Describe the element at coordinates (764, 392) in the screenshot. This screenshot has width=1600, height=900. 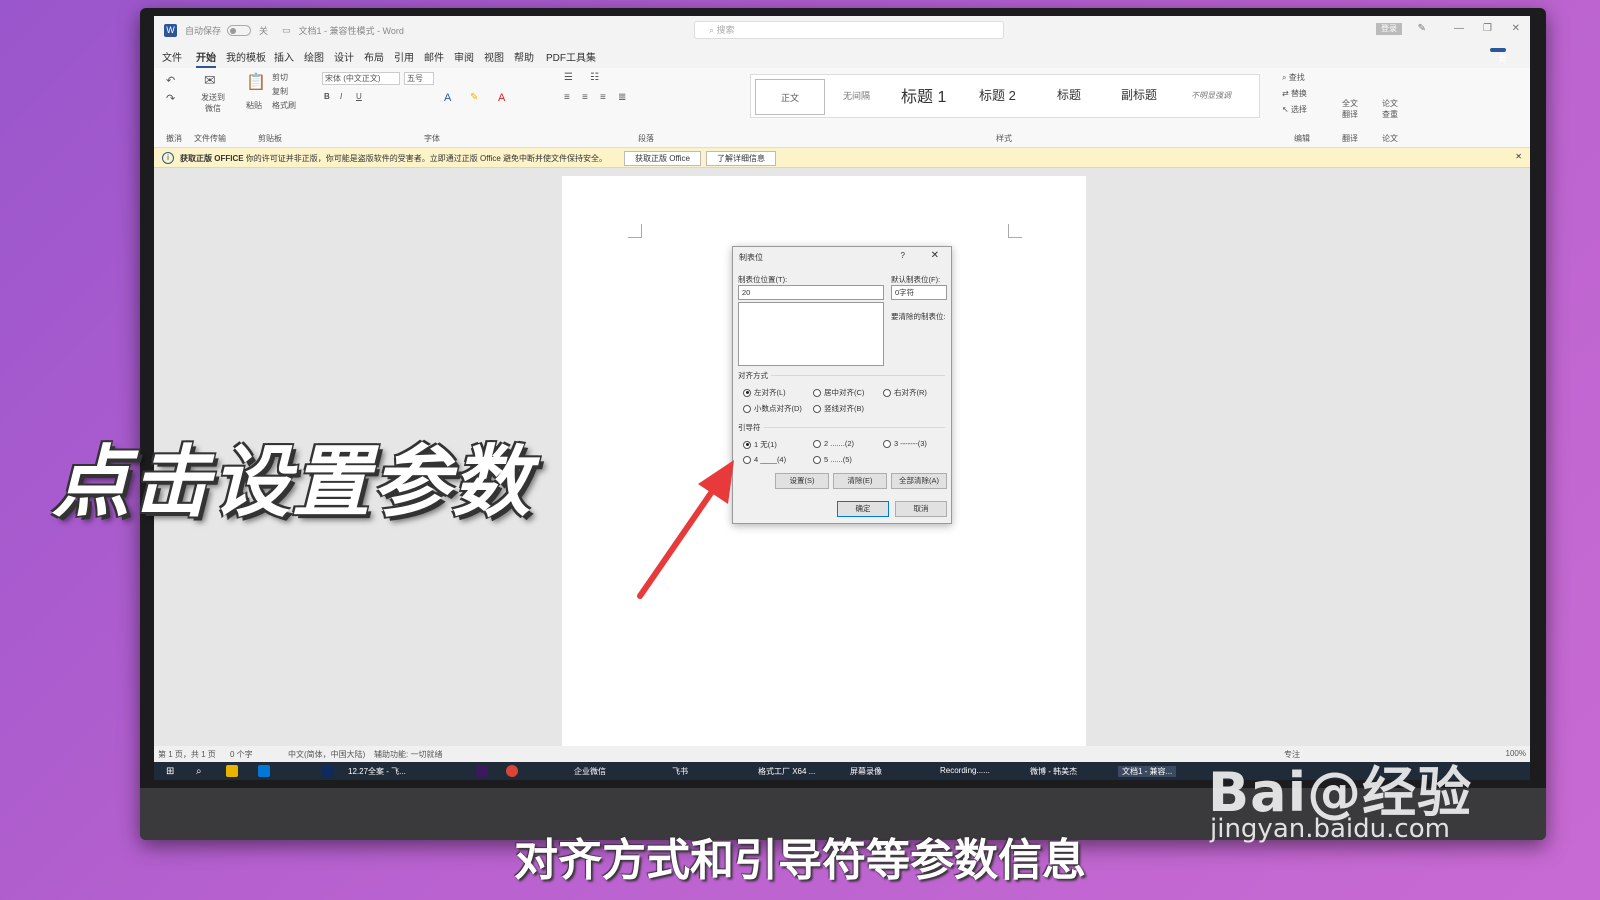
I see `align-left-radio: 左对齐(L)` at that location.